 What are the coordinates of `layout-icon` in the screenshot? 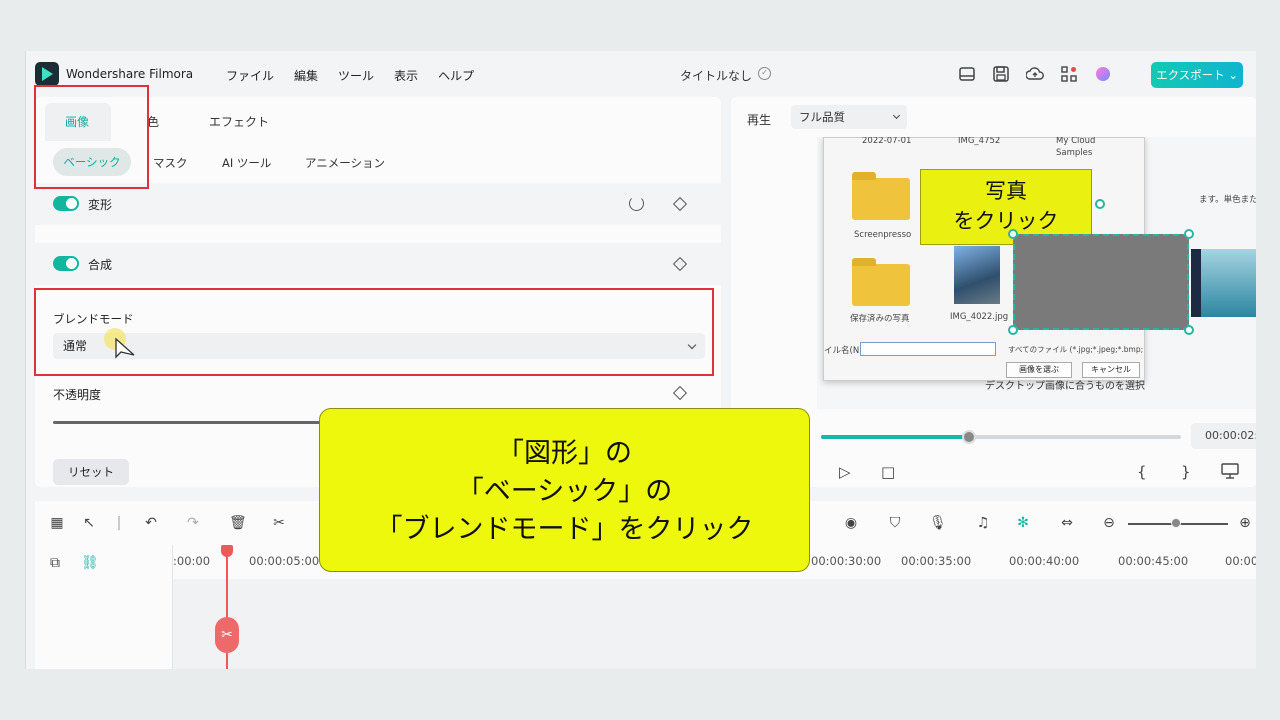 It's located at (967, 74).